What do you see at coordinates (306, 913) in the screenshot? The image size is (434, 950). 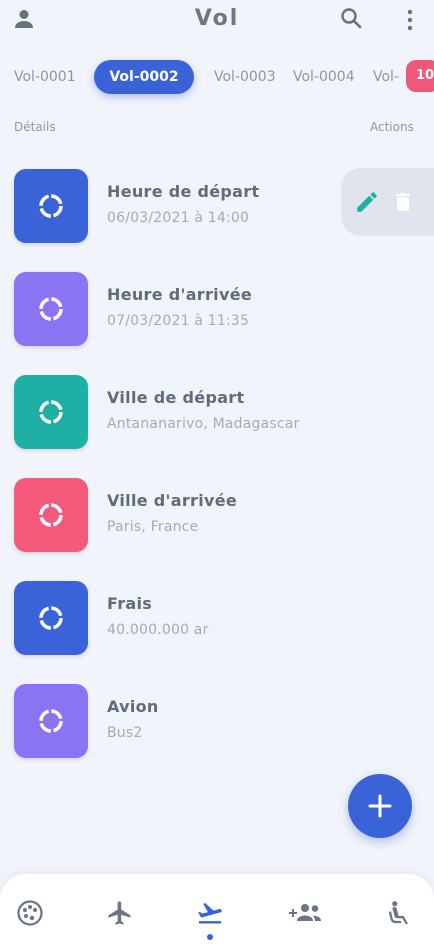 I see `add-group-icon` at bounding box center [306, 913].